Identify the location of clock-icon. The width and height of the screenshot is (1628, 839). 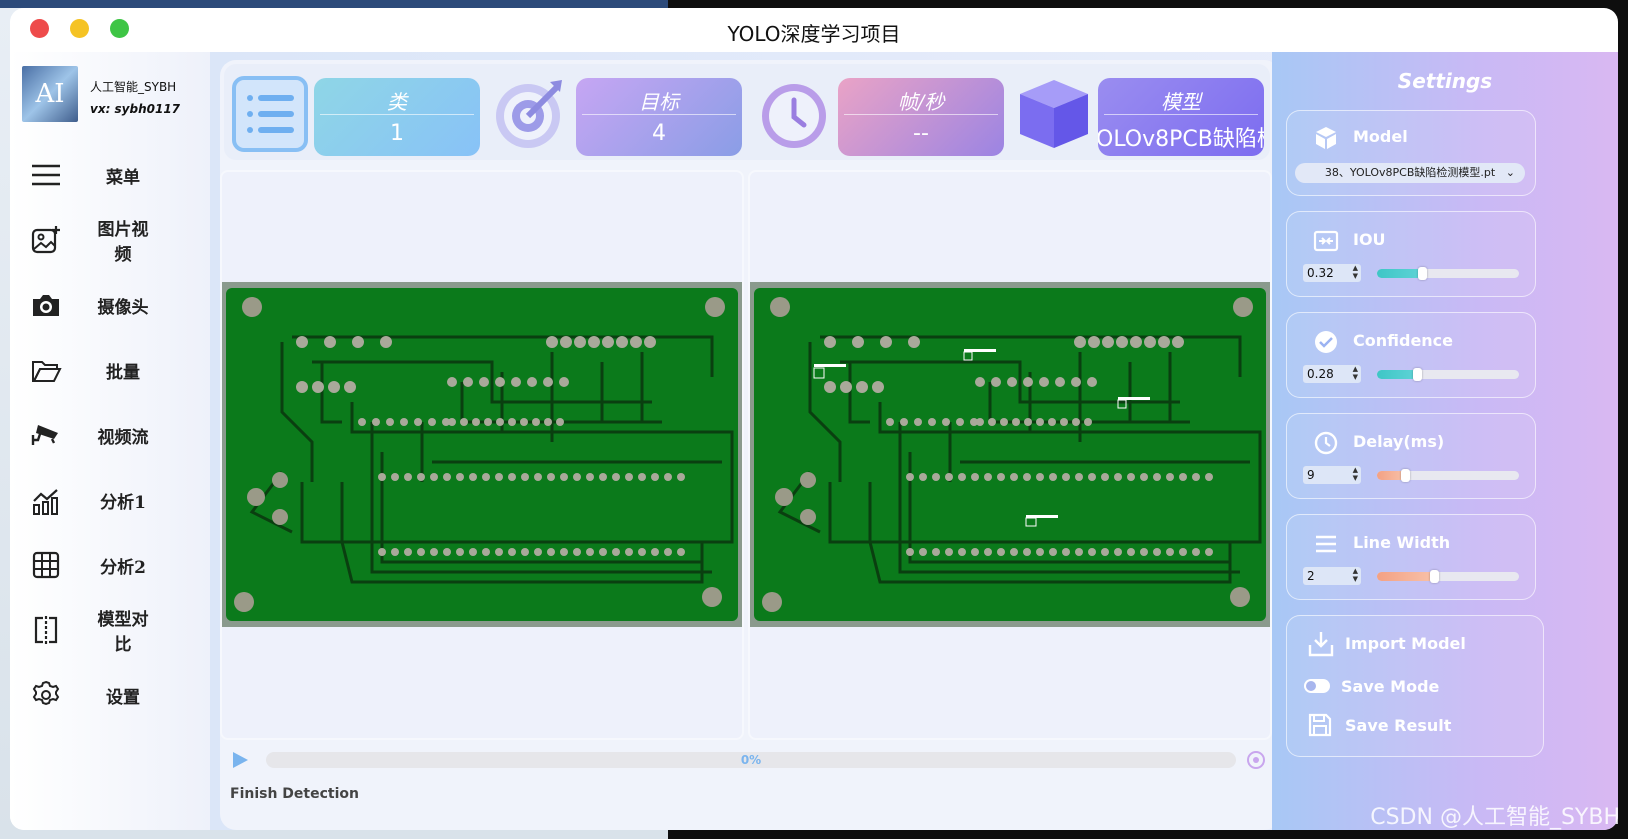
(1326, 443).